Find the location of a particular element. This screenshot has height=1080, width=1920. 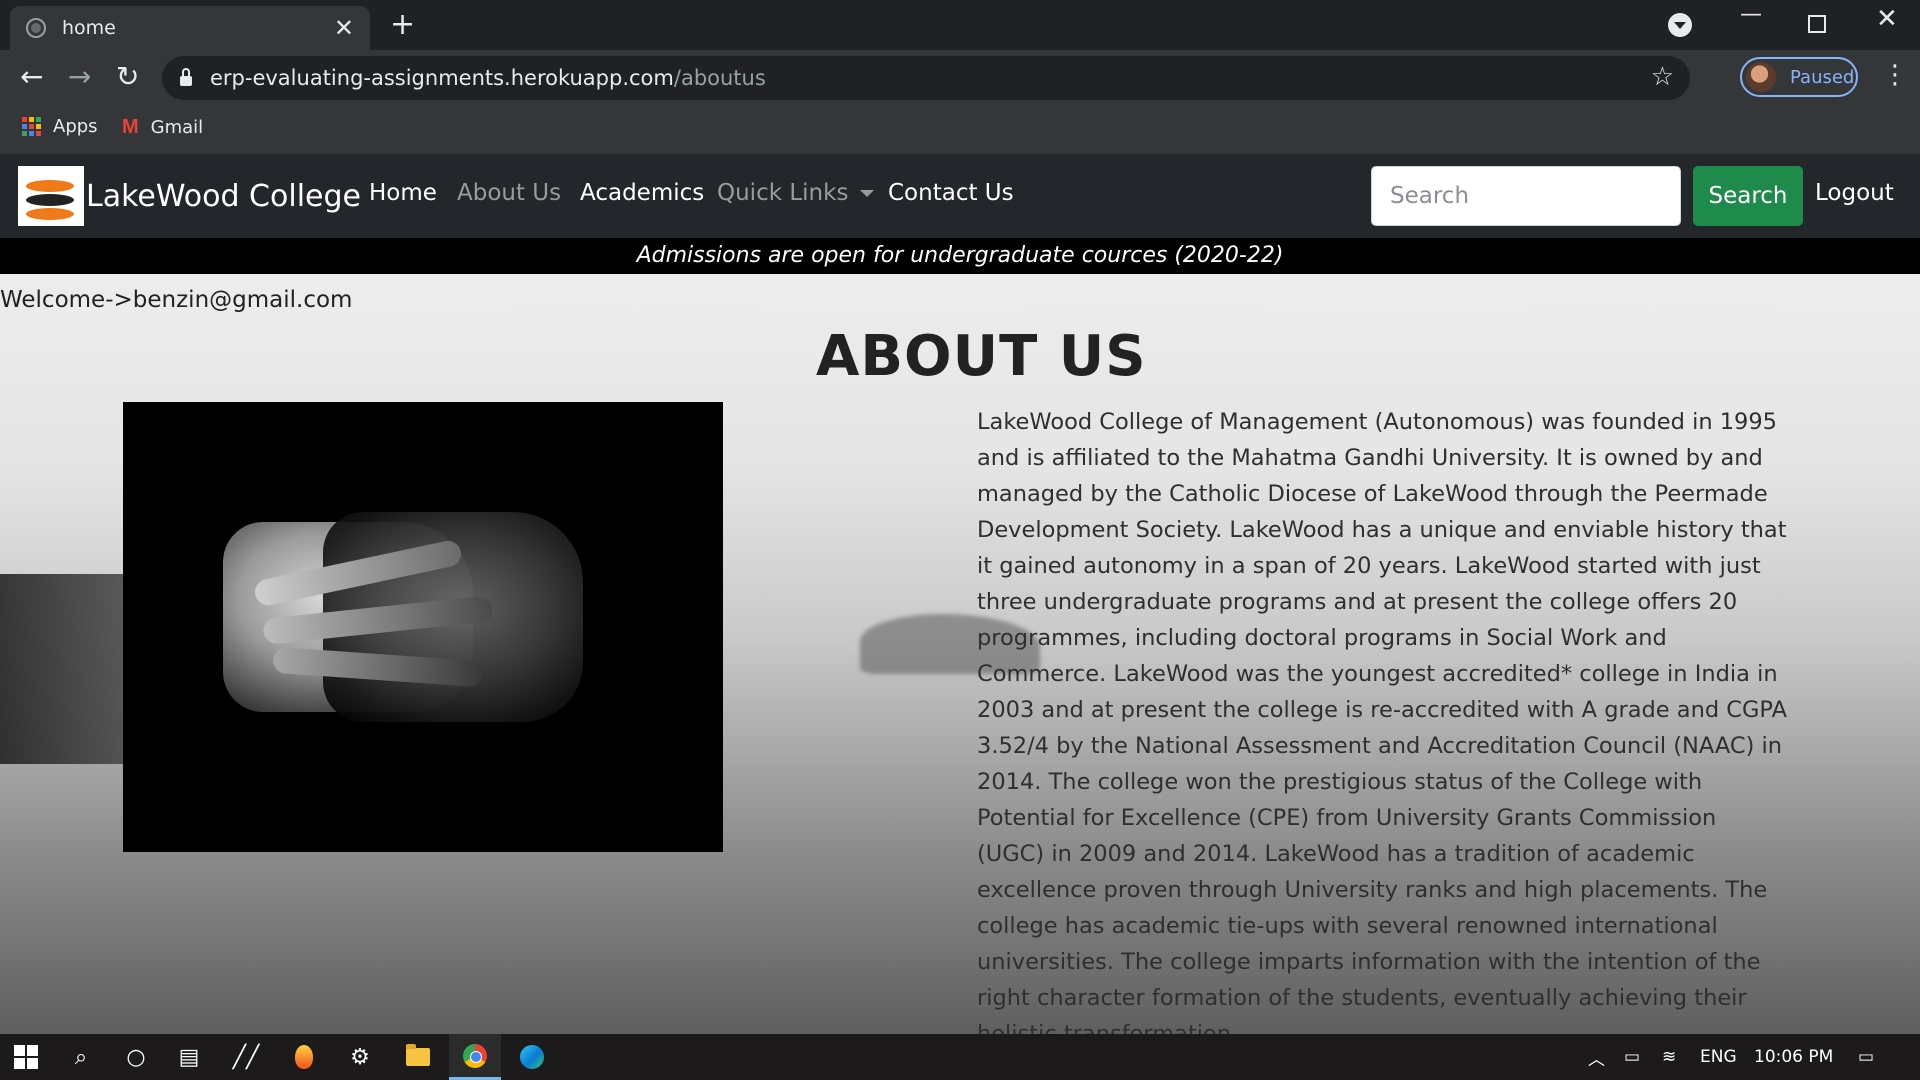

reload-icon: ↻ is located at coordinates (127, 77).